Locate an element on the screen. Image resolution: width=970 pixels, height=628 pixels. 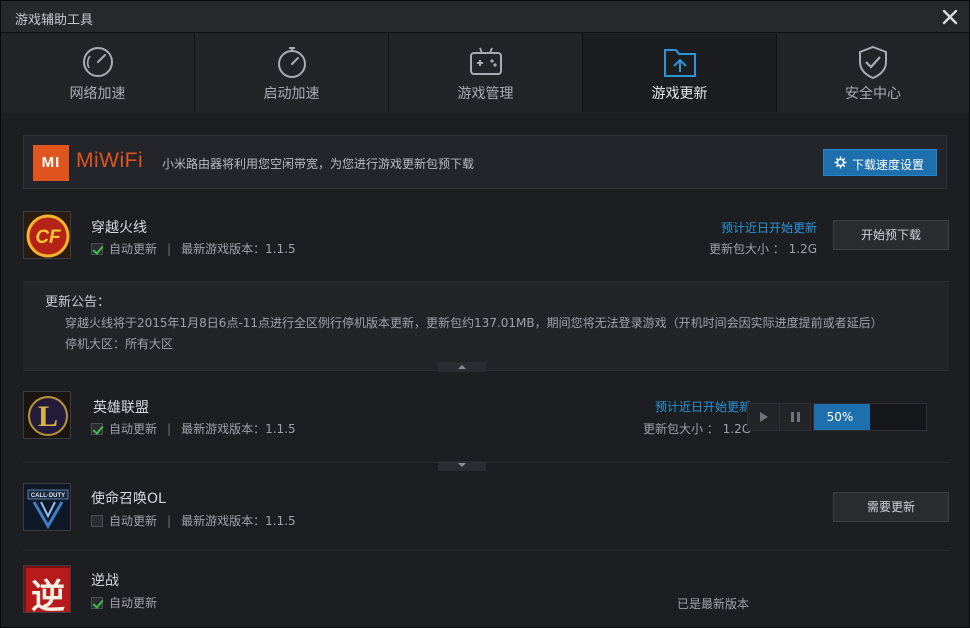
nizhan-icon: 逆 is located at coordinates (47, 589).